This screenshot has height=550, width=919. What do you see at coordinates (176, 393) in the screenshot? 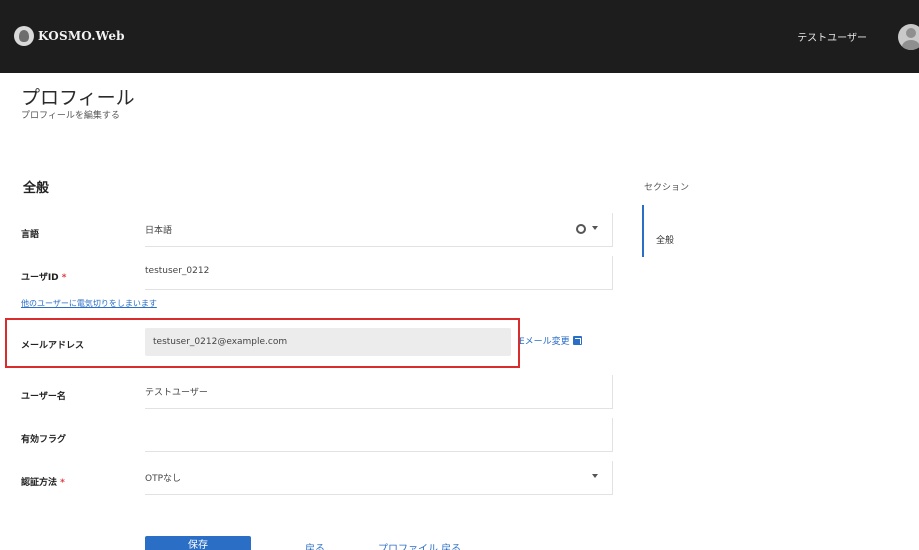
I see `user-name-value: テストユーザー` at bounding box center [176, 393].